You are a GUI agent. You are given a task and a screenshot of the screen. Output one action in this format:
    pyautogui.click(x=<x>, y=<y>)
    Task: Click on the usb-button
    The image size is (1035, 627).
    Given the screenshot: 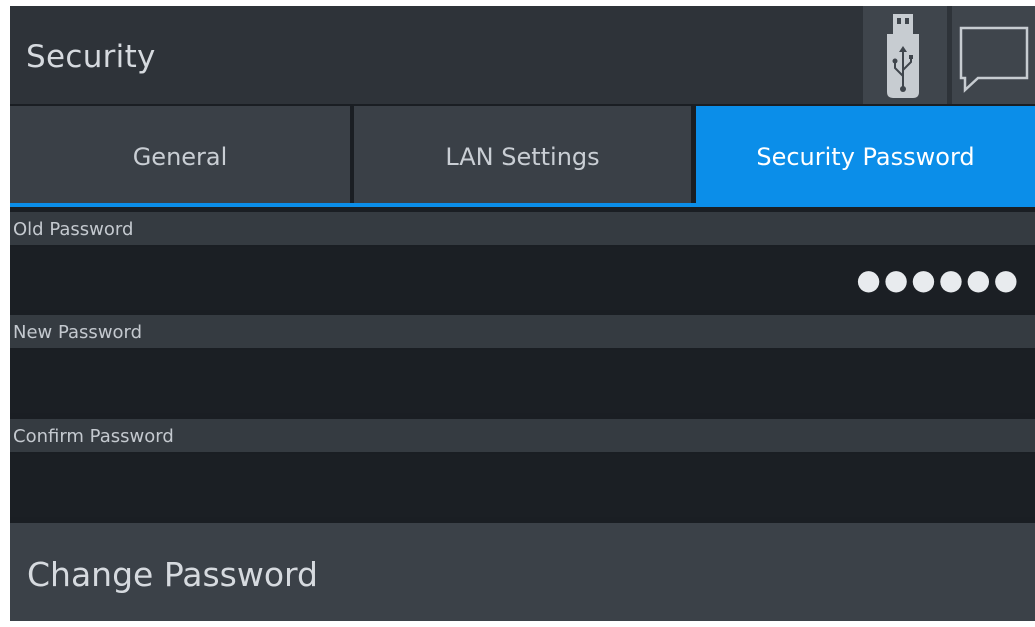 What is the action you would take?
    pyautogui.click(x=905, y=55)
    